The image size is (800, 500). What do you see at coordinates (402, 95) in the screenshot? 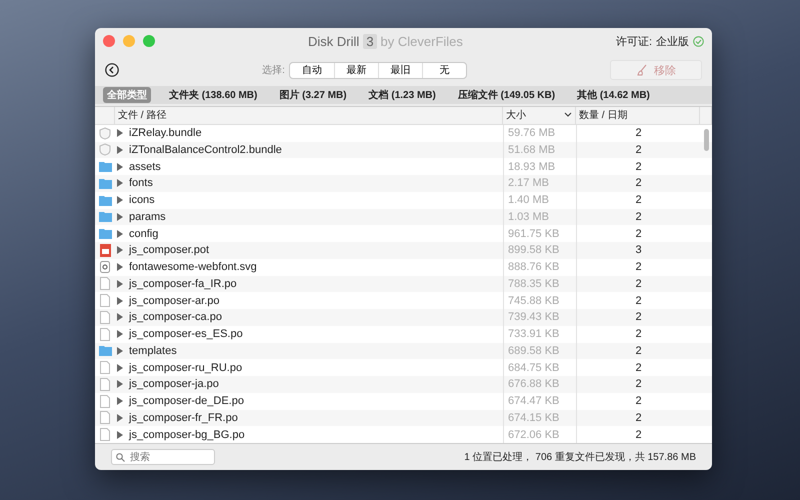
I see `type-tab: 文档 (1.23 MB)` at bounding box center [402, 95].